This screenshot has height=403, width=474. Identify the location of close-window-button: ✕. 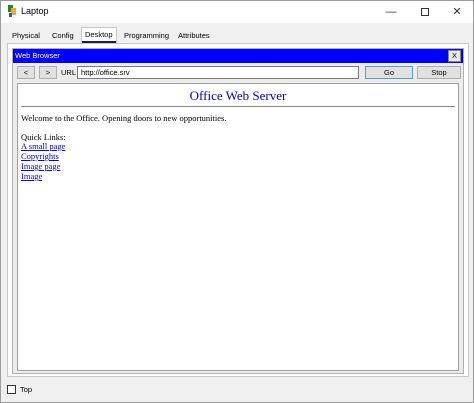
(457, 12).